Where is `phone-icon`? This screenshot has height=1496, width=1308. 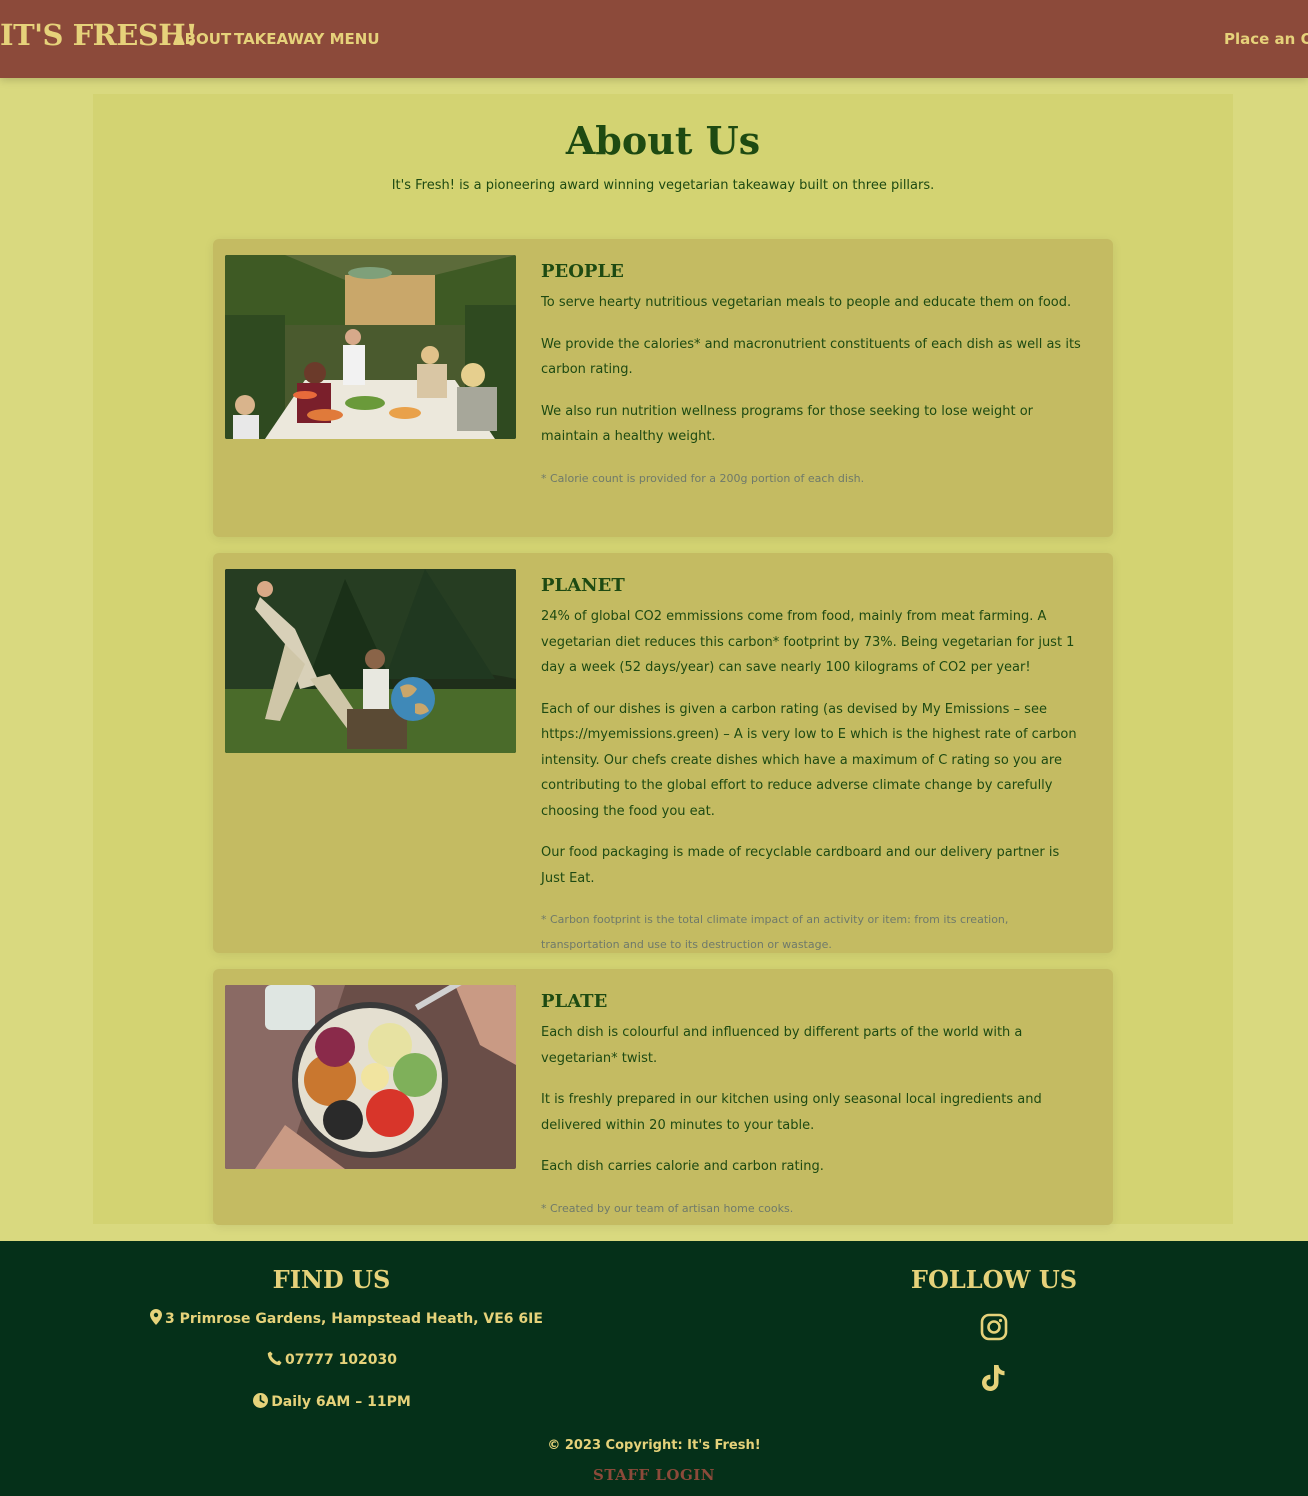 phone-icon is located at coordinates (274, 1358).